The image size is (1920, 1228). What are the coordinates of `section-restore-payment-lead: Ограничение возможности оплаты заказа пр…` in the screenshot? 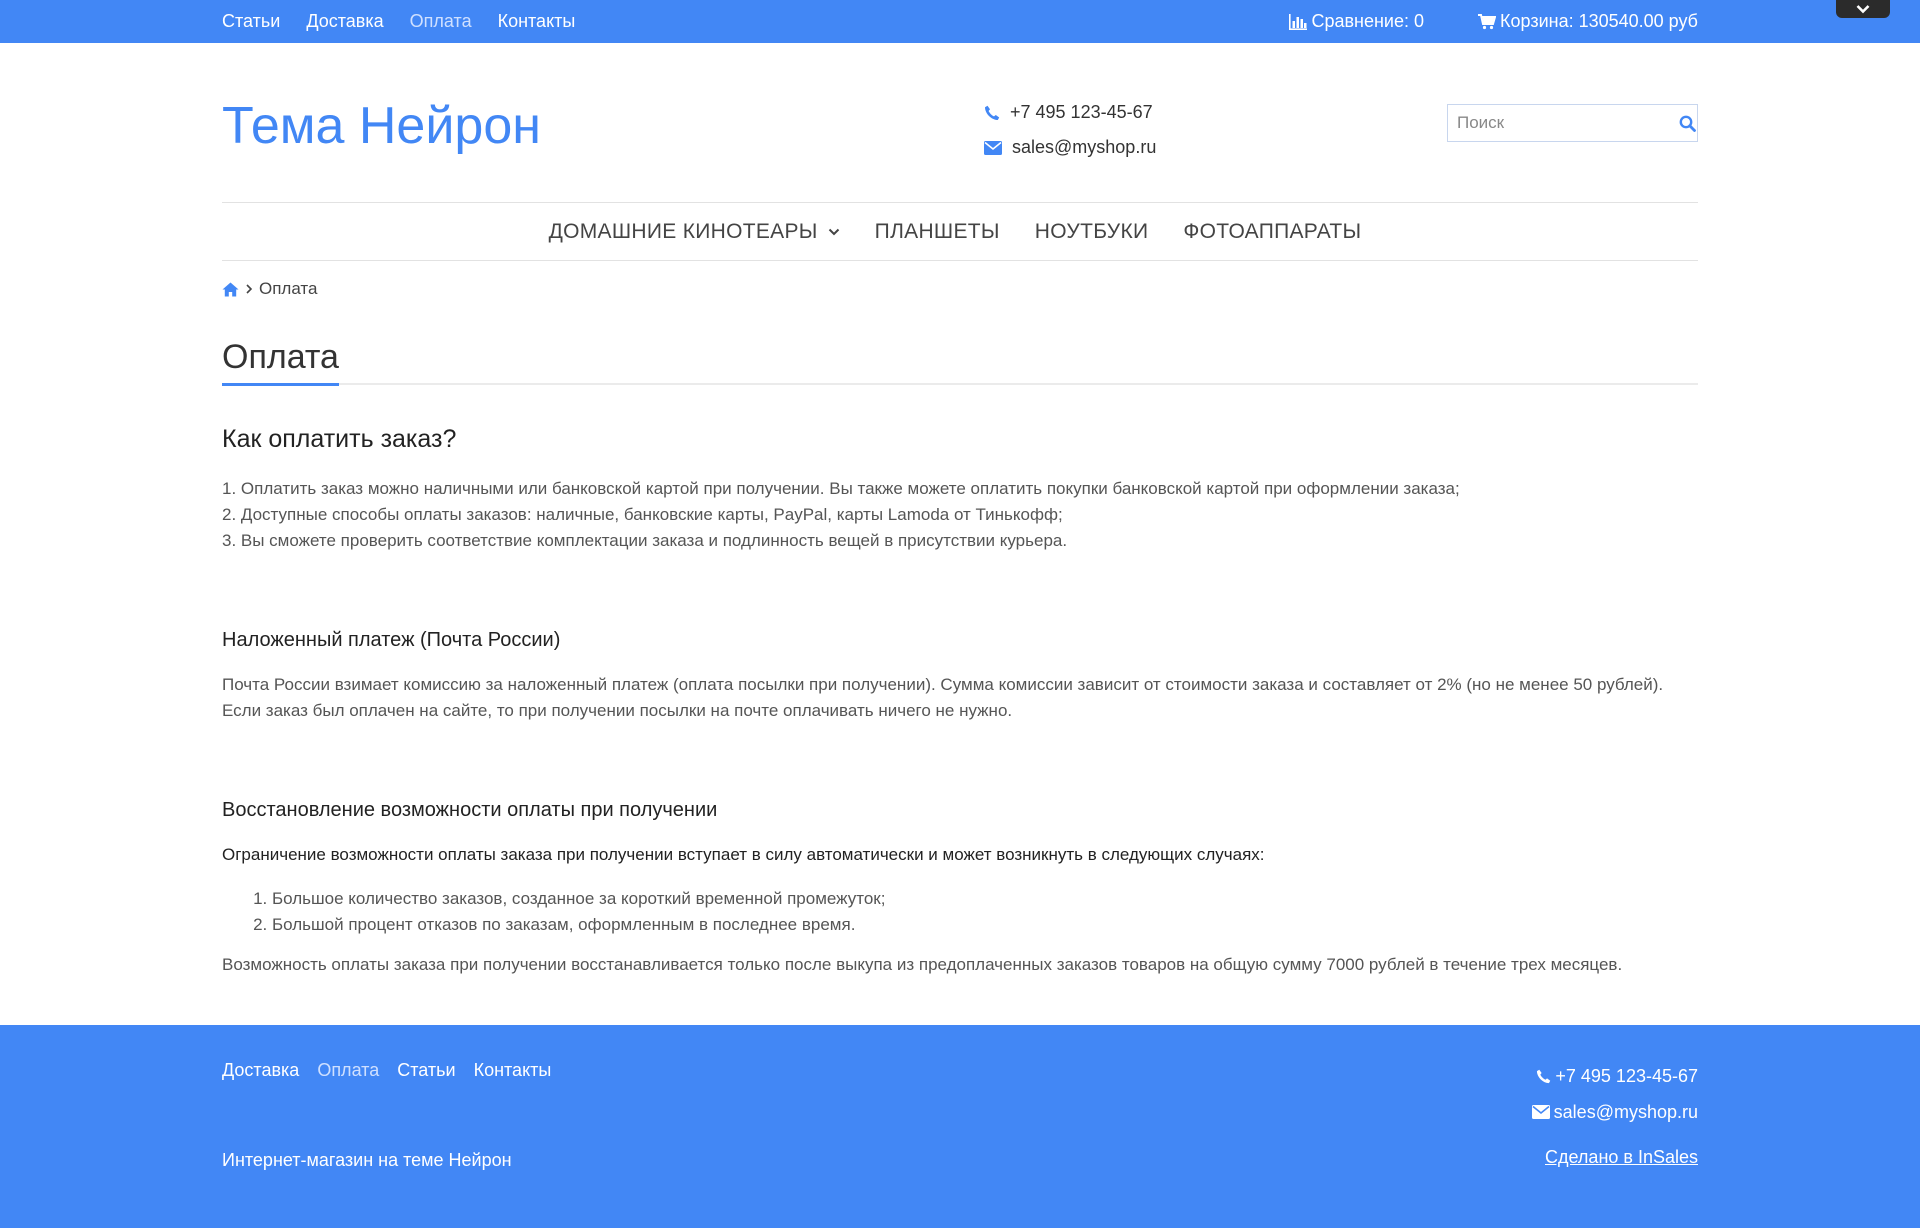 It's located at (743, 854).